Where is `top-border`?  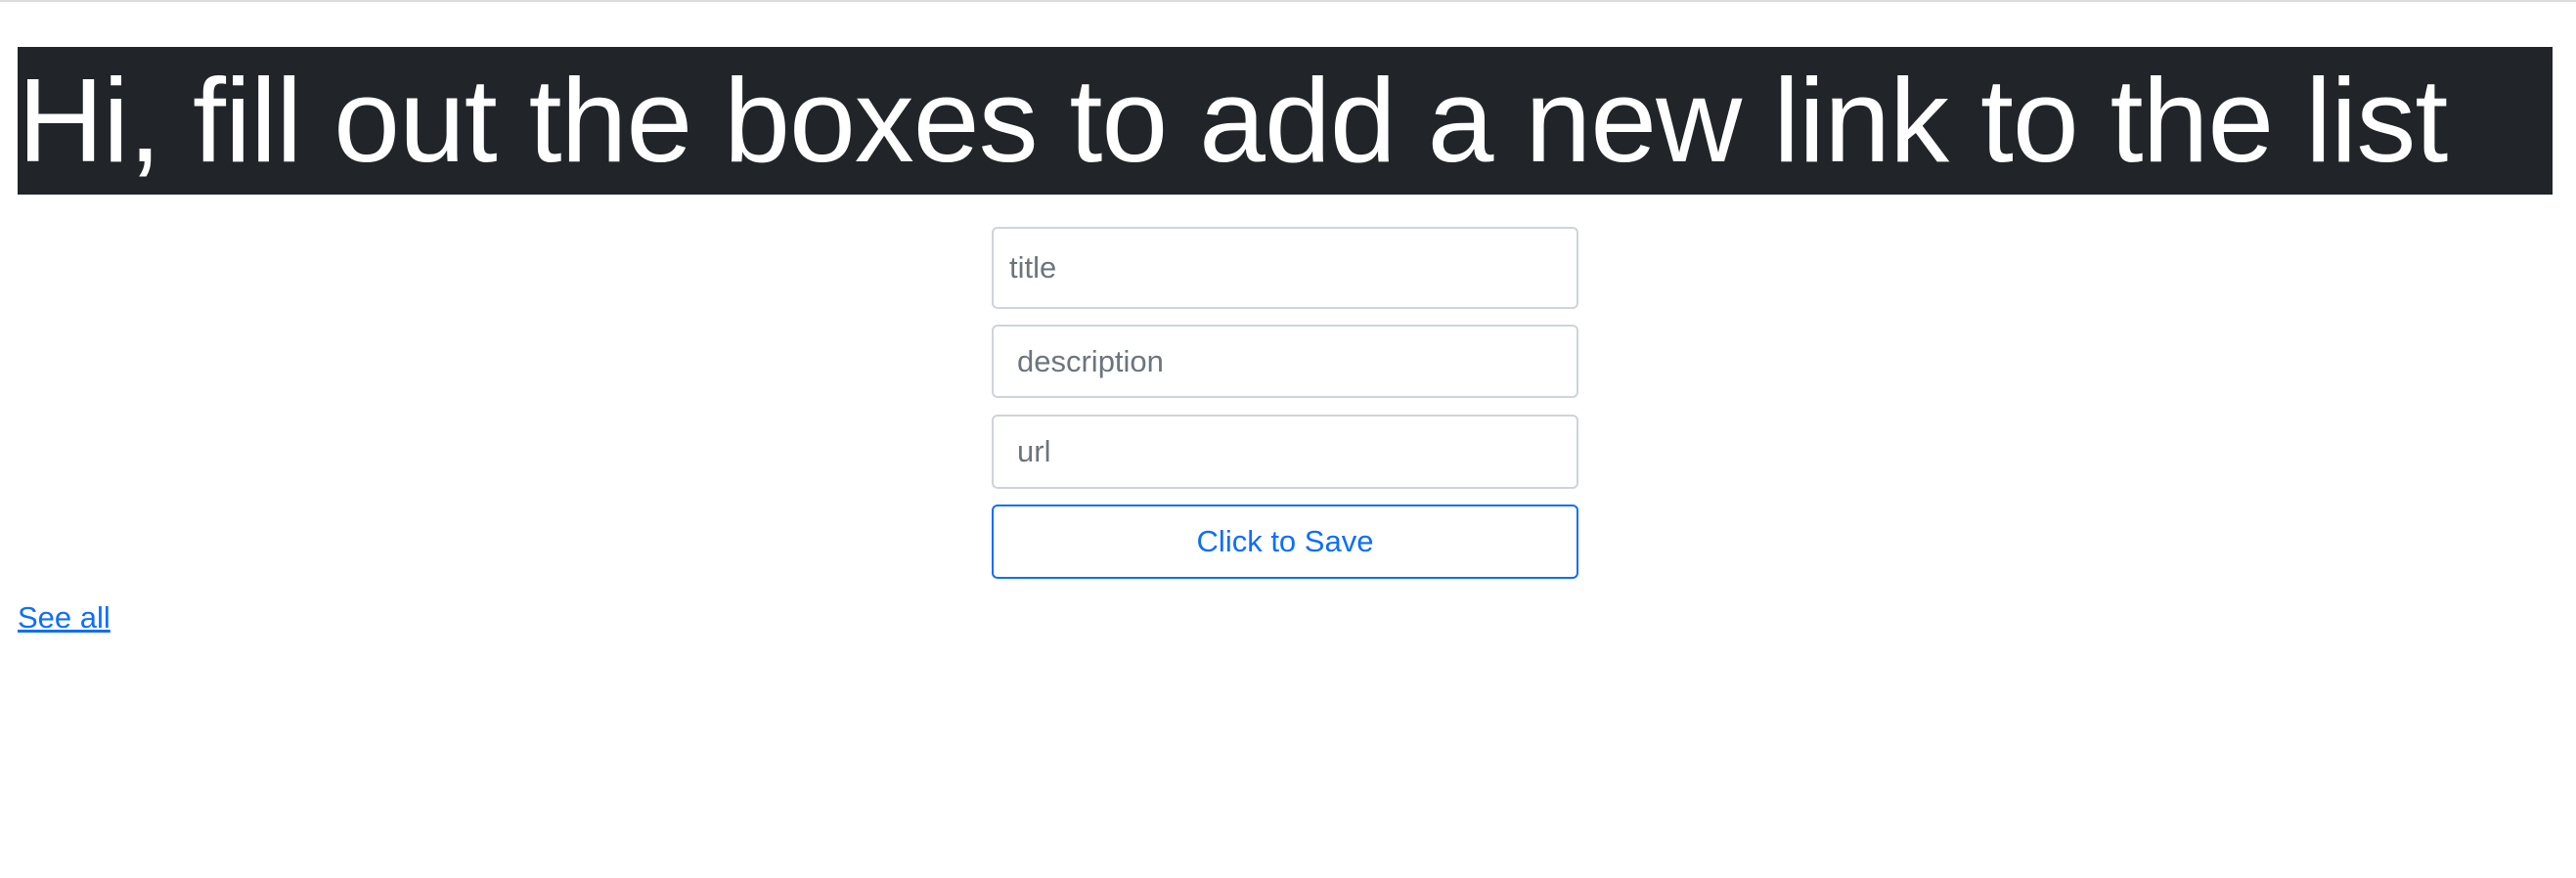
top-border is located at coordinates (1288, 1).